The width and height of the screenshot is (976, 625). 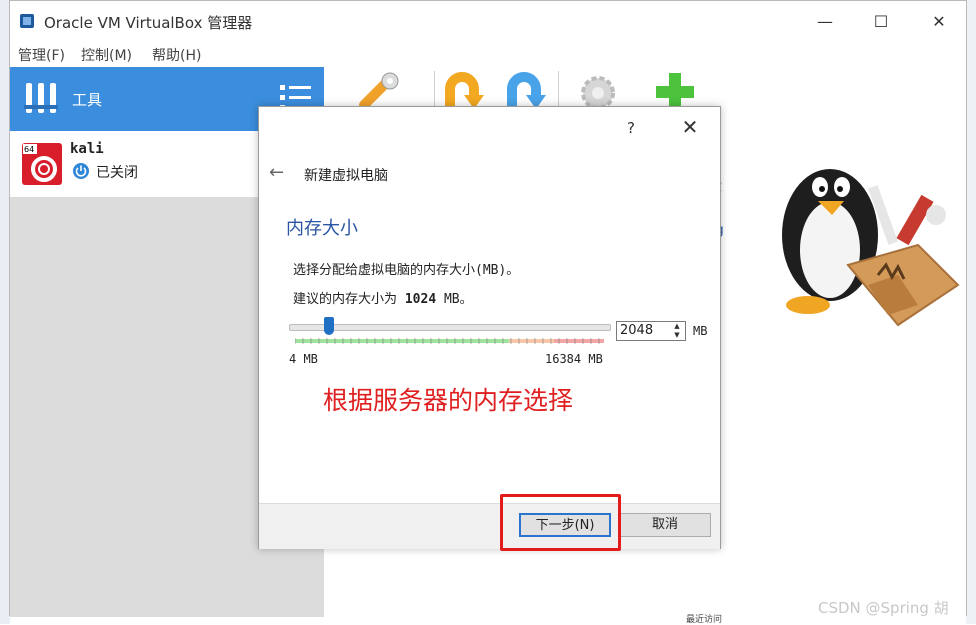 I want to click on tux-toolbox-illustration, so click(x=871, y=248).